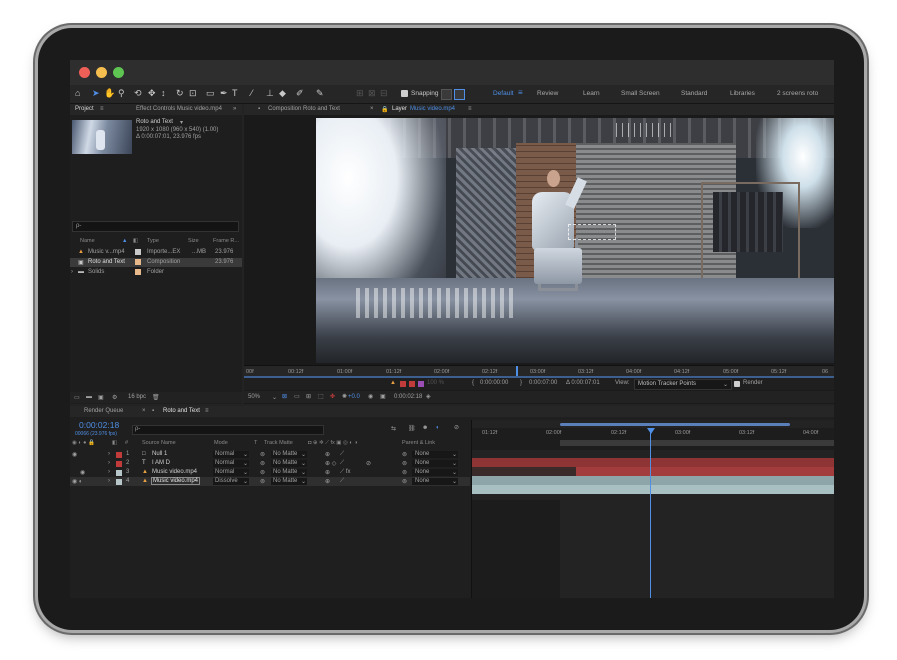  What do you see at coordinates (370, 396) in the screenshot?
I see `snapshot-icon: ◉` at bounding box center [370, 396].